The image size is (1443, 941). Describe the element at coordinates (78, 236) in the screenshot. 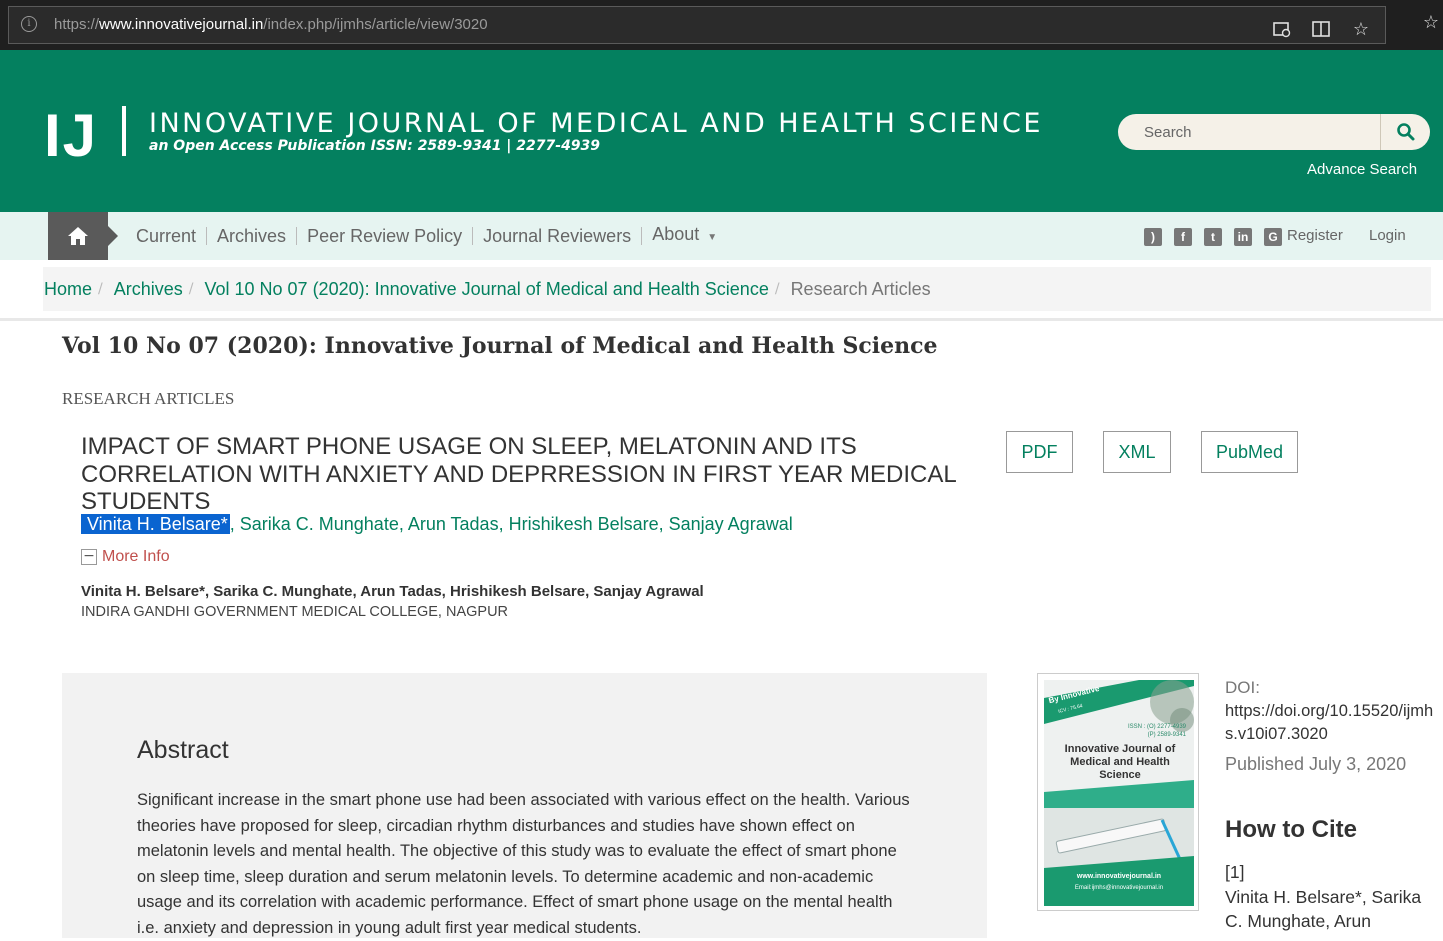

I see `home-icon` at that location.